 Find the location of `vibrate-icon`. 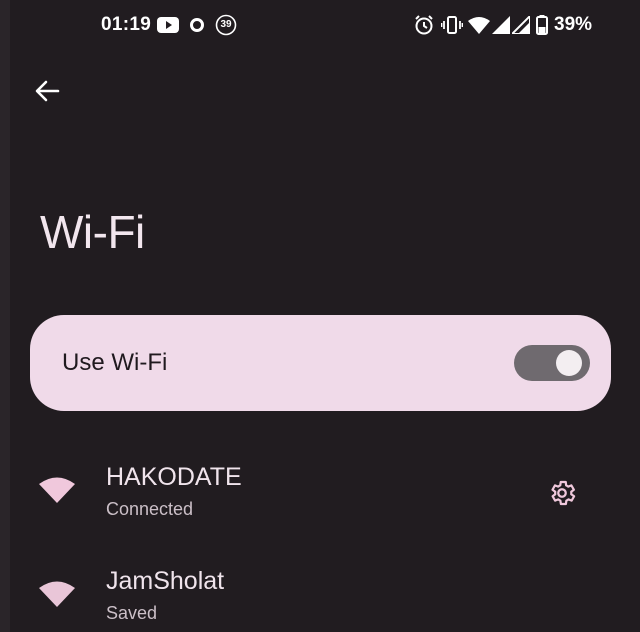

vibrate-icon is located at coordinates (452, 25).